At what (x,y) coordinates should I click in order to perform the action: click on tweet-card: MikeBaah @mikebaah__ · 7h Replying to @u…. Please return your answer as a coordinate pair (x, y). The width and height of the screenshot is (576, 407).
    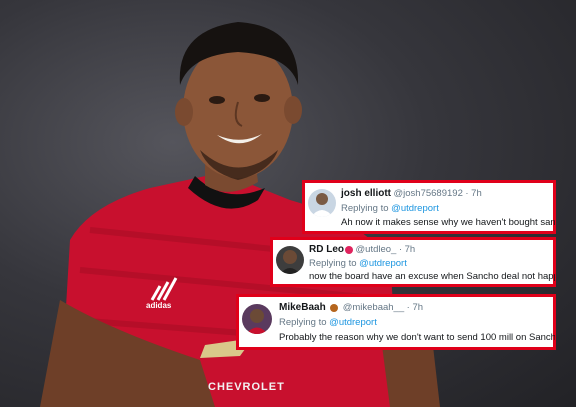
    Looking at the image, I should click on (396, 322).